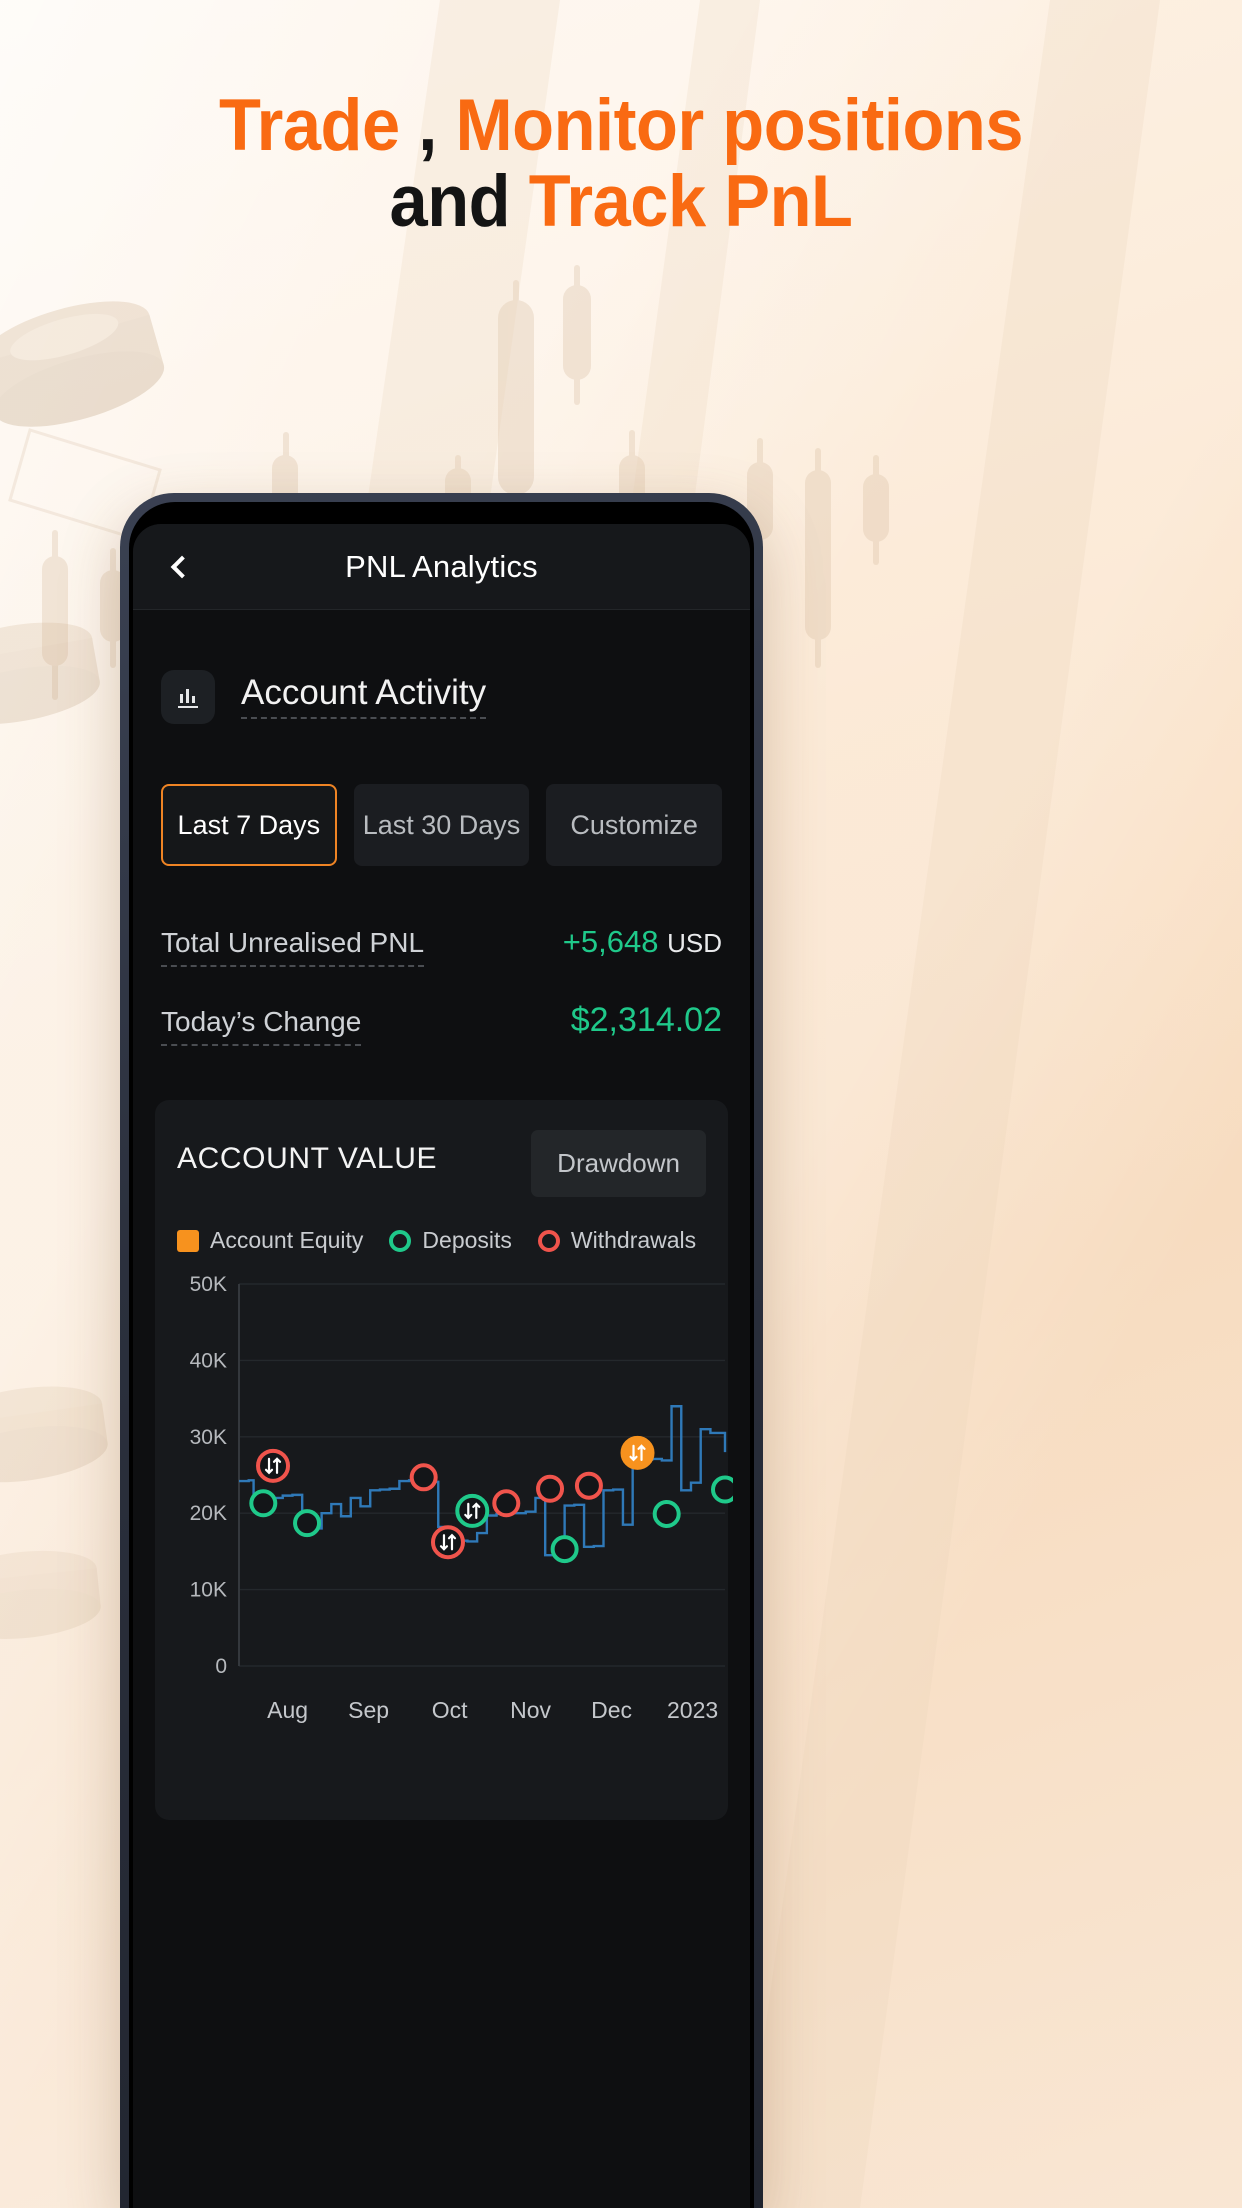  What do you see at coordinates (730, 125) in the screenshot?
I see `headline-monitor-positions: Monitor positions` at bounding box center [730, 125].